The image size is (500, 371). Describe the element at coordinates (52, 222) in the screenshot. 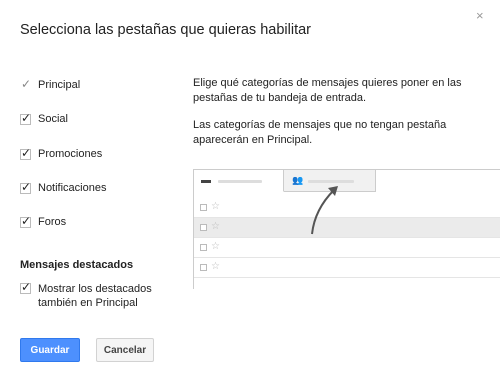

I see `category-label: Foros` at that location.